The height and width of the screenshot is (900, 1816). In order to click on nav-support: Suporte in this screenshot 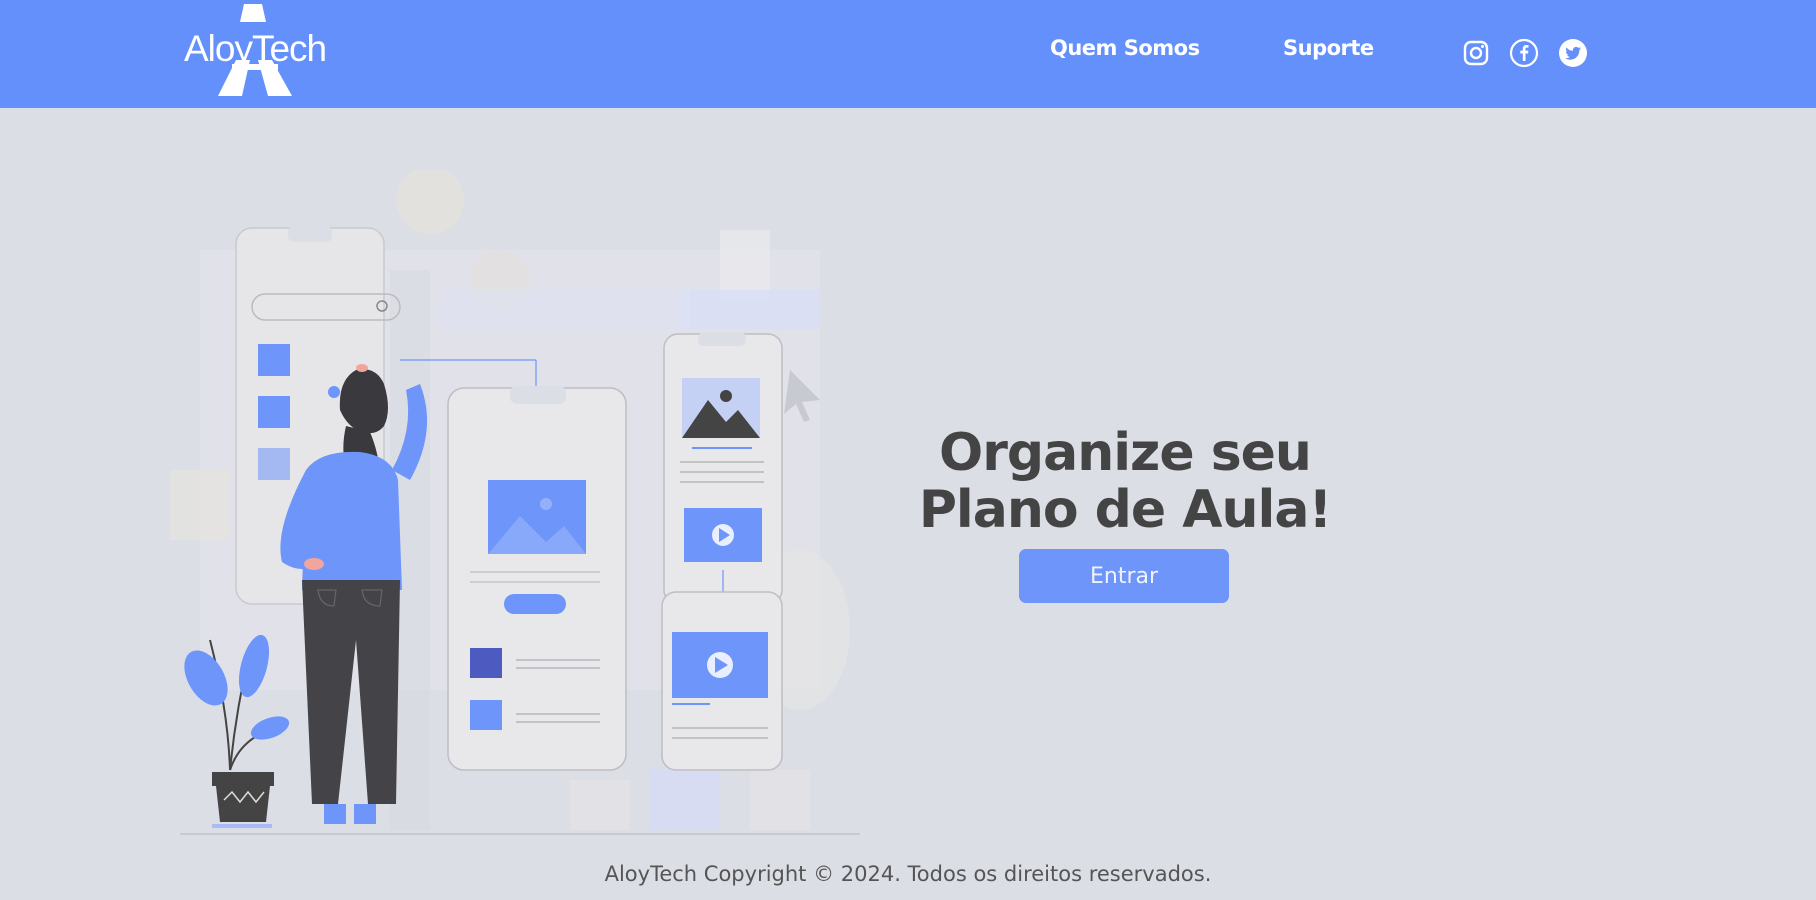, I will do `click(1328, 48)`.